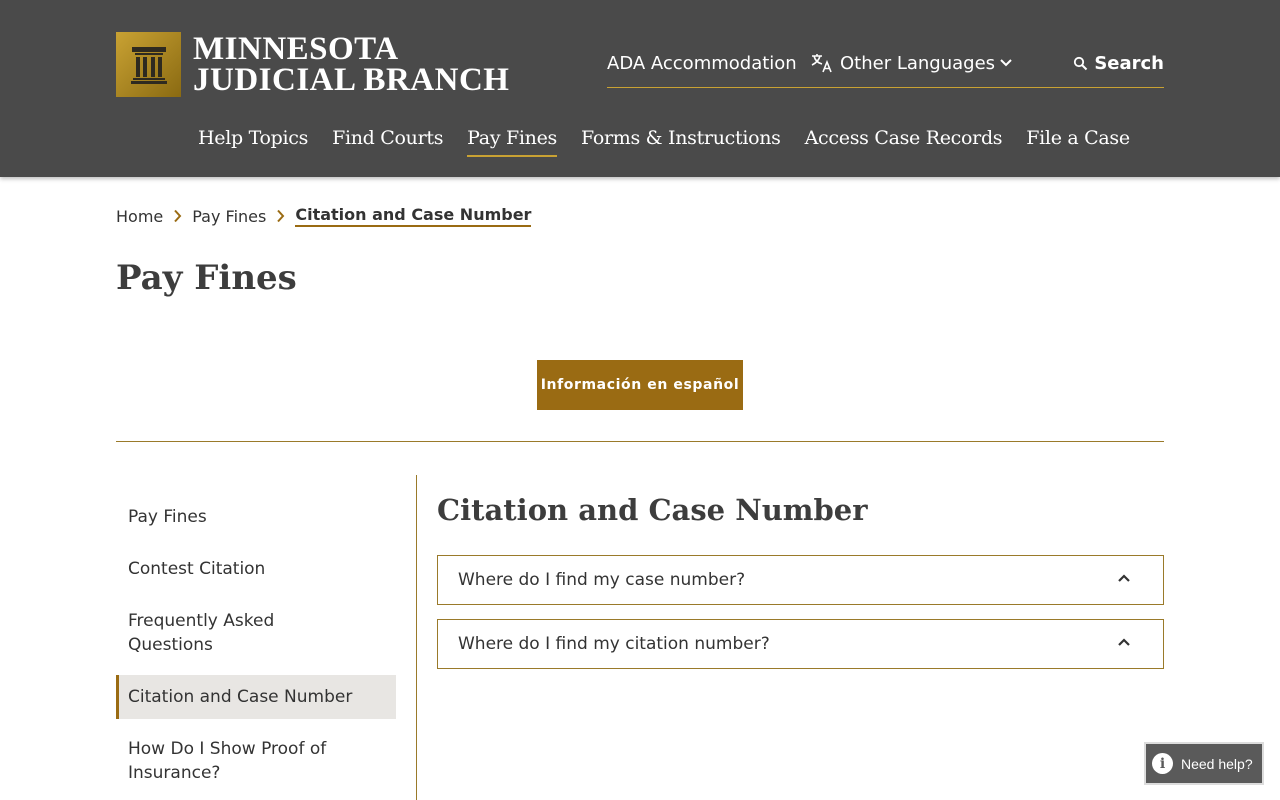  I want to click on courthouse-columns-icon, so click(148, 64).